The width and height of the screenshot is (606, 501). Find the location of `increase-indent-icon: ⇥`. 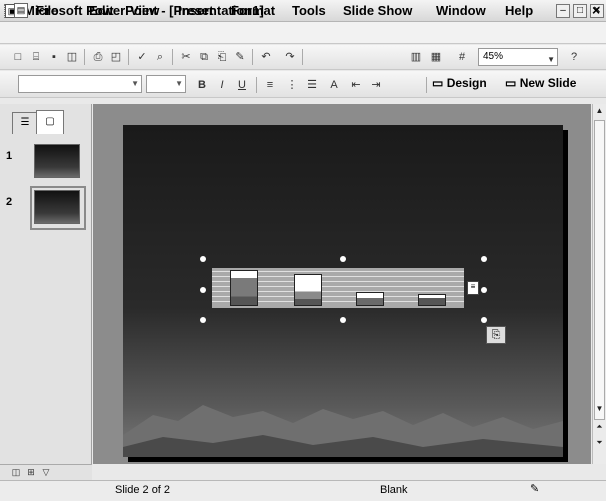

increase-indent-icon: ⇥ is located at coordinates (376, 85).